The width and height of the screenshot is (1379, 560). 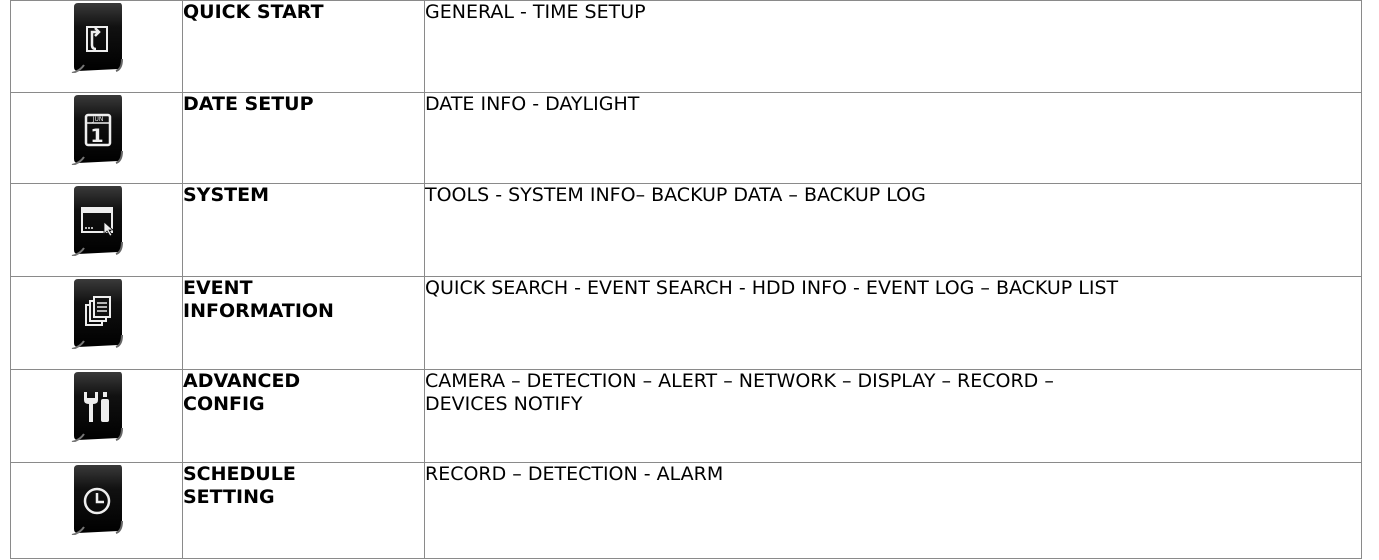 I want to click on calendar-day-text: 1, so click(x=96, y=136).